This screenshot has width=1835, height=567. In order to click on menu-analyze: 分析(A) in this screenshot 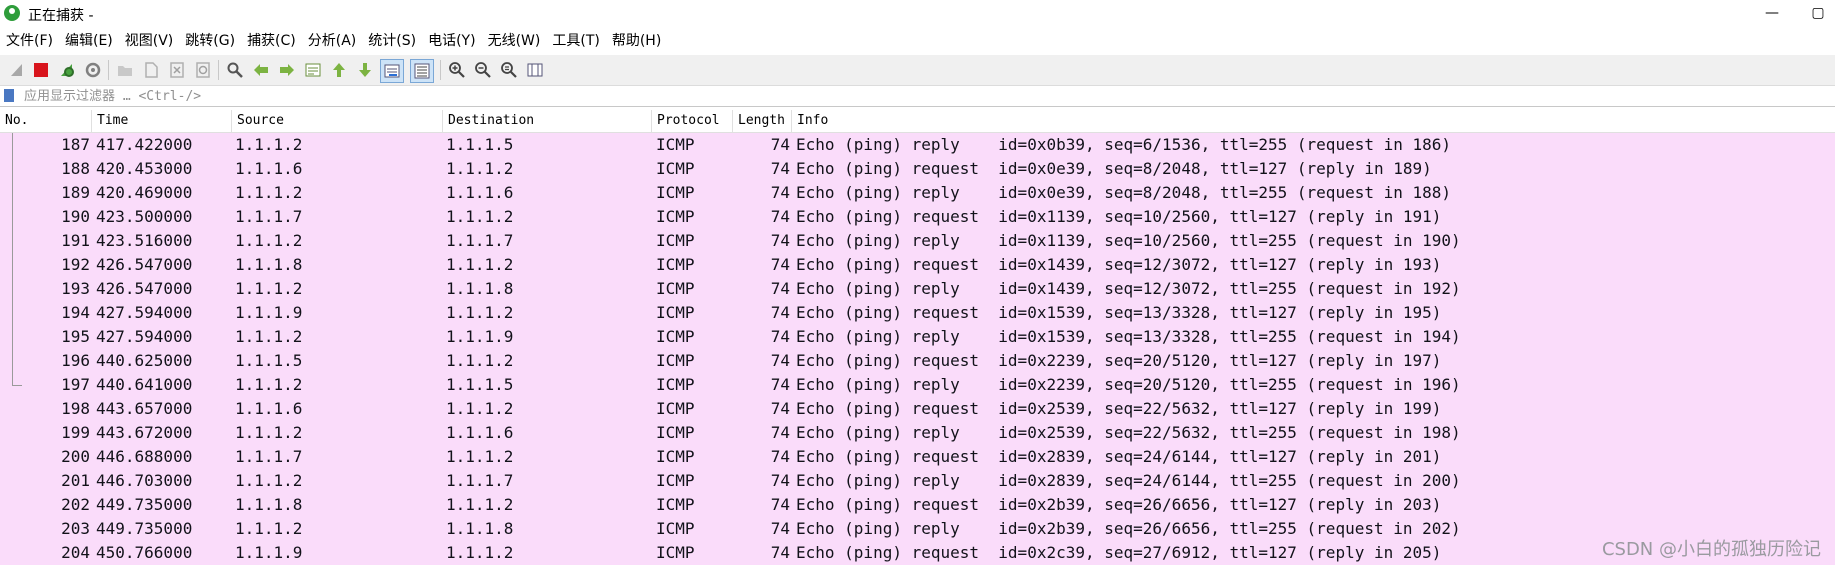, I will do `click(332, 41)`.